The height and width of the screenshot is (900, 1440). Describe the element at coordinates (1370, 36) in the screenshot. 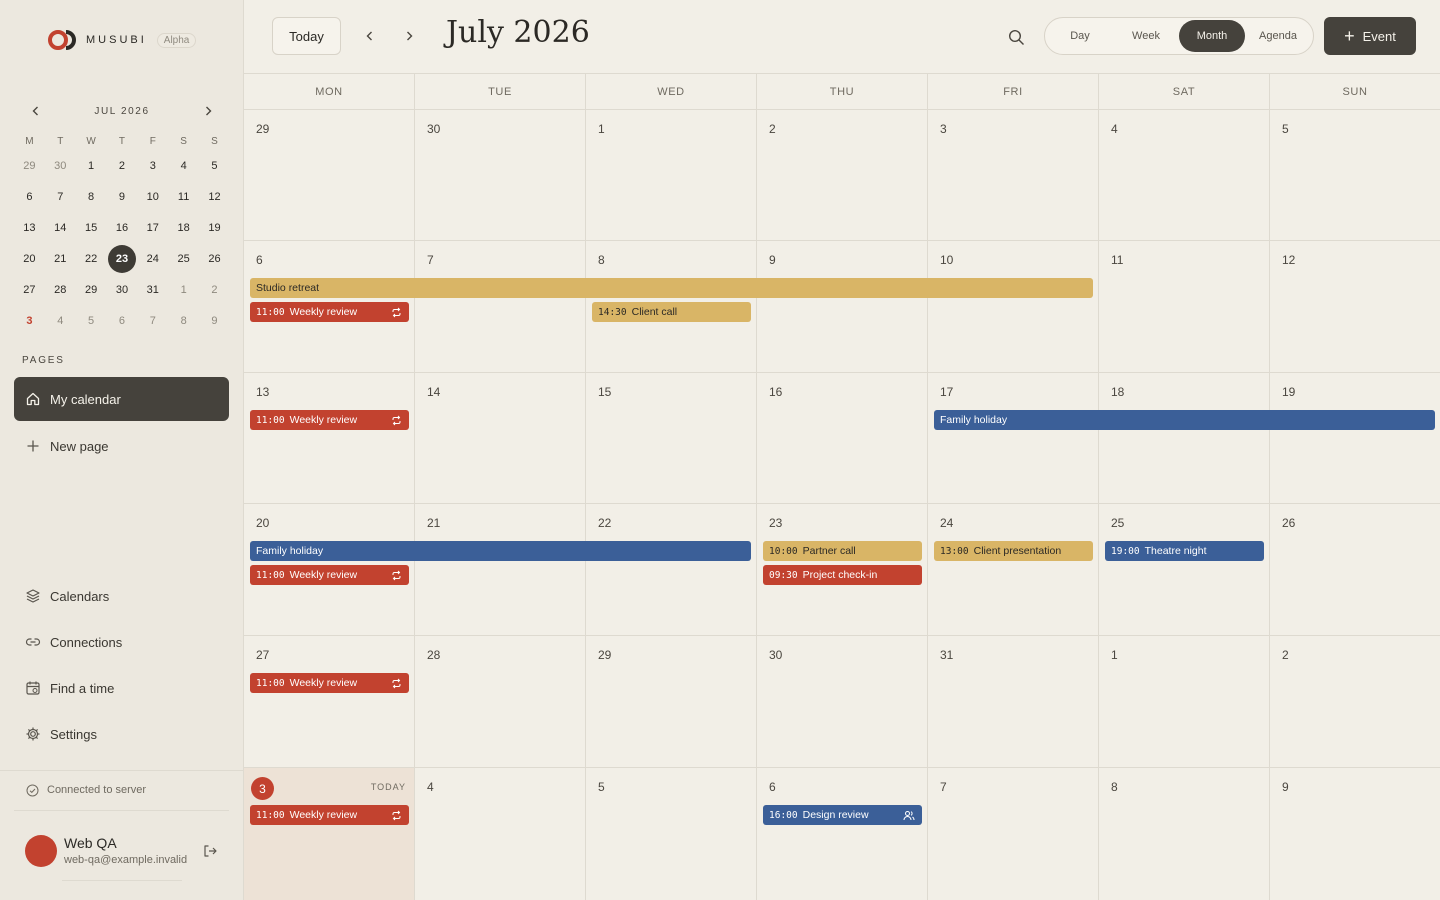

I see `new-event-button: + Event` at that location.